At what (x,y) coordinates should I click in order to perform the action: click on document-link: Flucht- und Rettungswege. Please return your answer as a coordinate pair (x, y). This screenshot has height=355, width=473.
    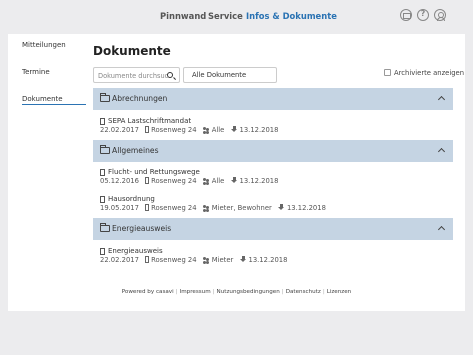
    Looking at the image, I should click on (189, 172).